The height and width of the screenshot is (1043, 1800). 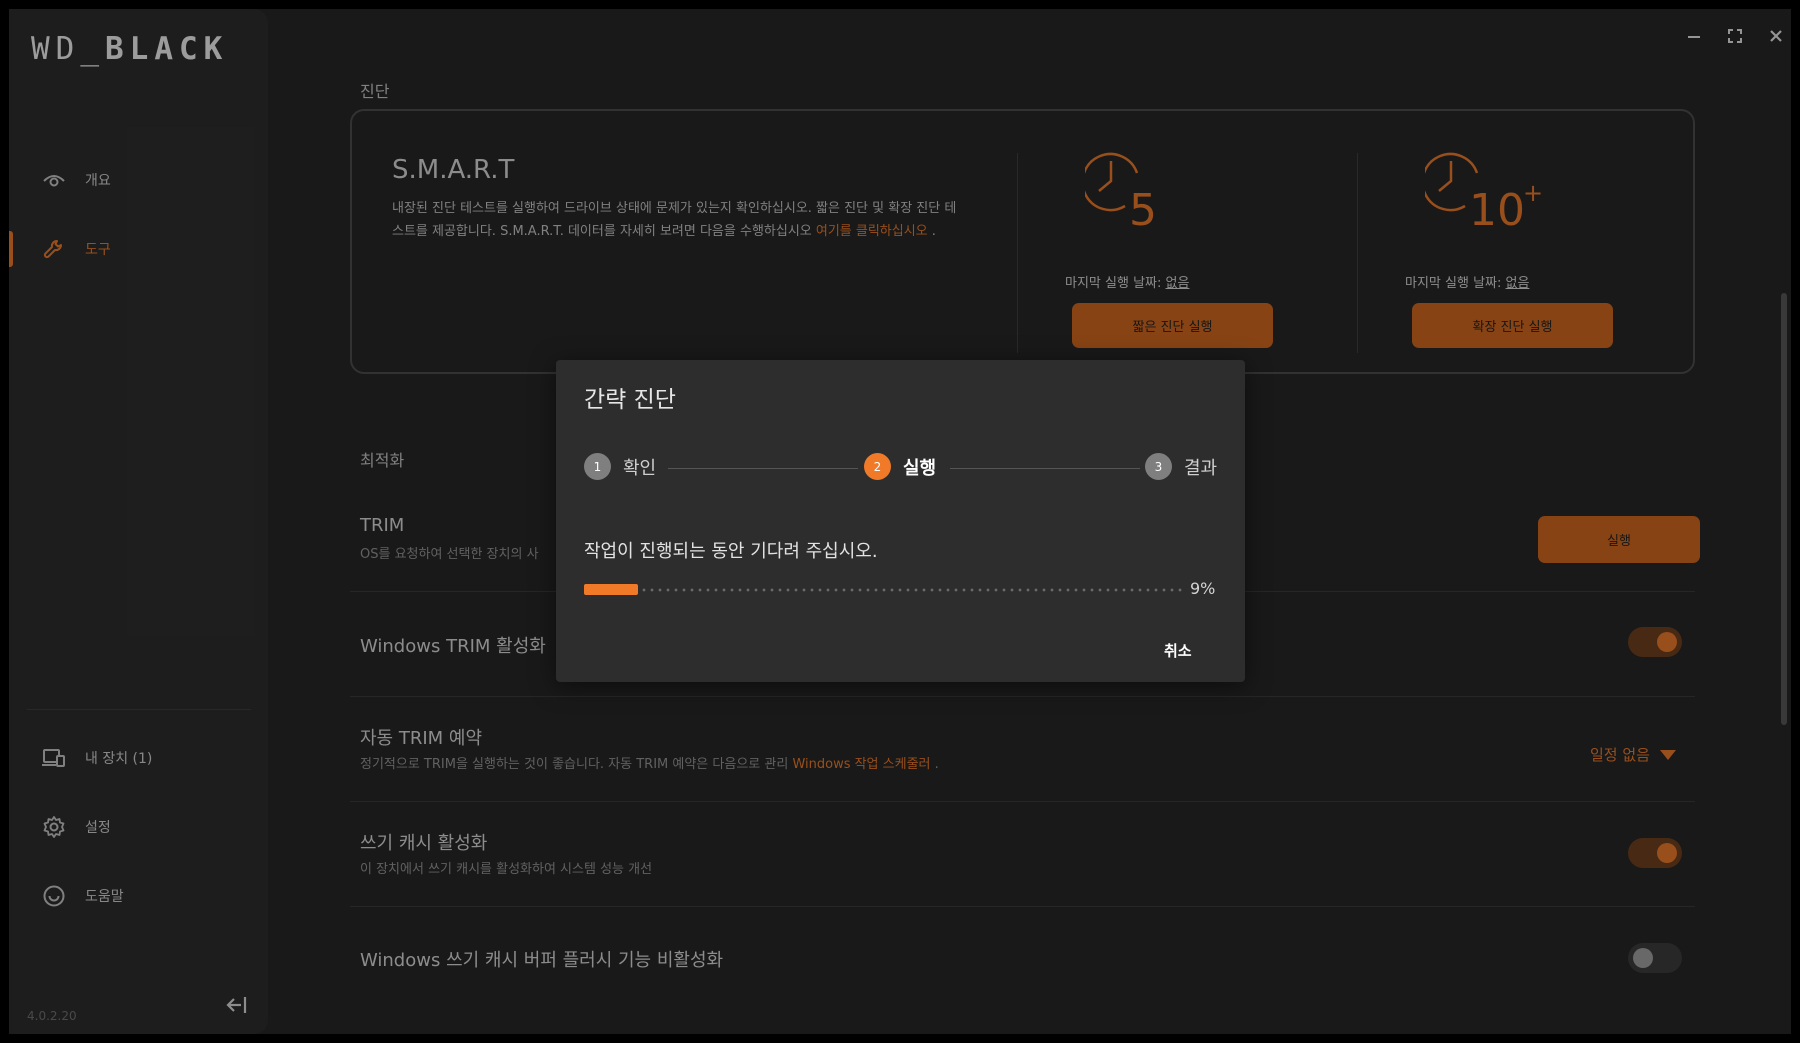 I want to click on step-confirm: 1 확인, so click(x=620, y=466).